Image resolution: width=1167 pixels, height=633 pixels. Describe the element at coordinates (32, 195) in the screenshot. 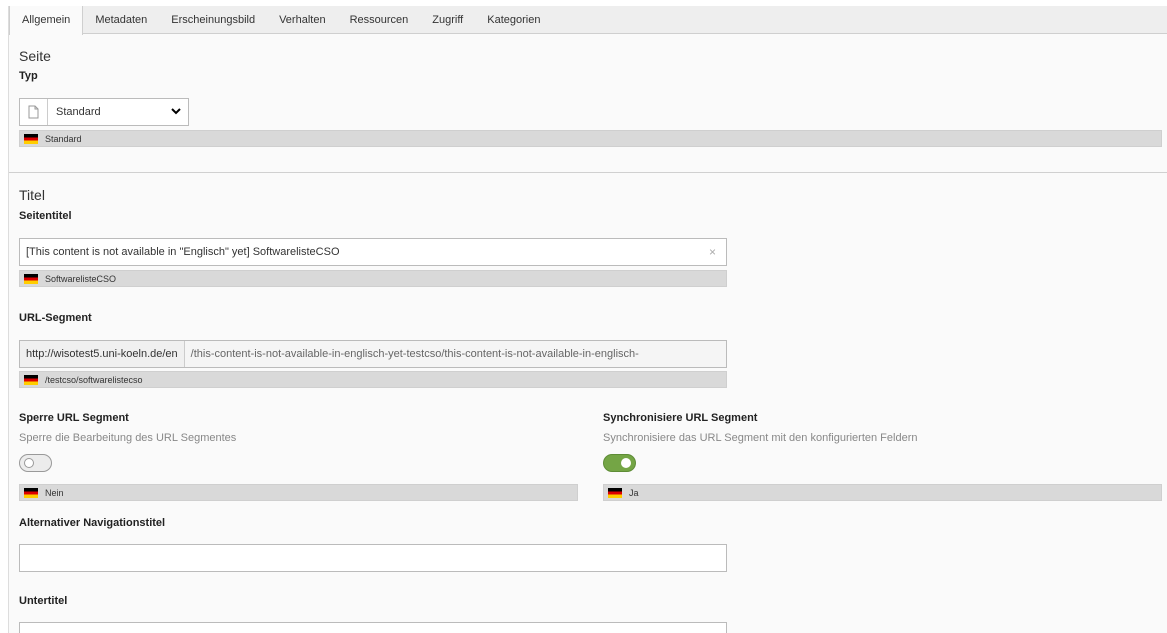

I see `section-titel-heading: Titel` at that location.